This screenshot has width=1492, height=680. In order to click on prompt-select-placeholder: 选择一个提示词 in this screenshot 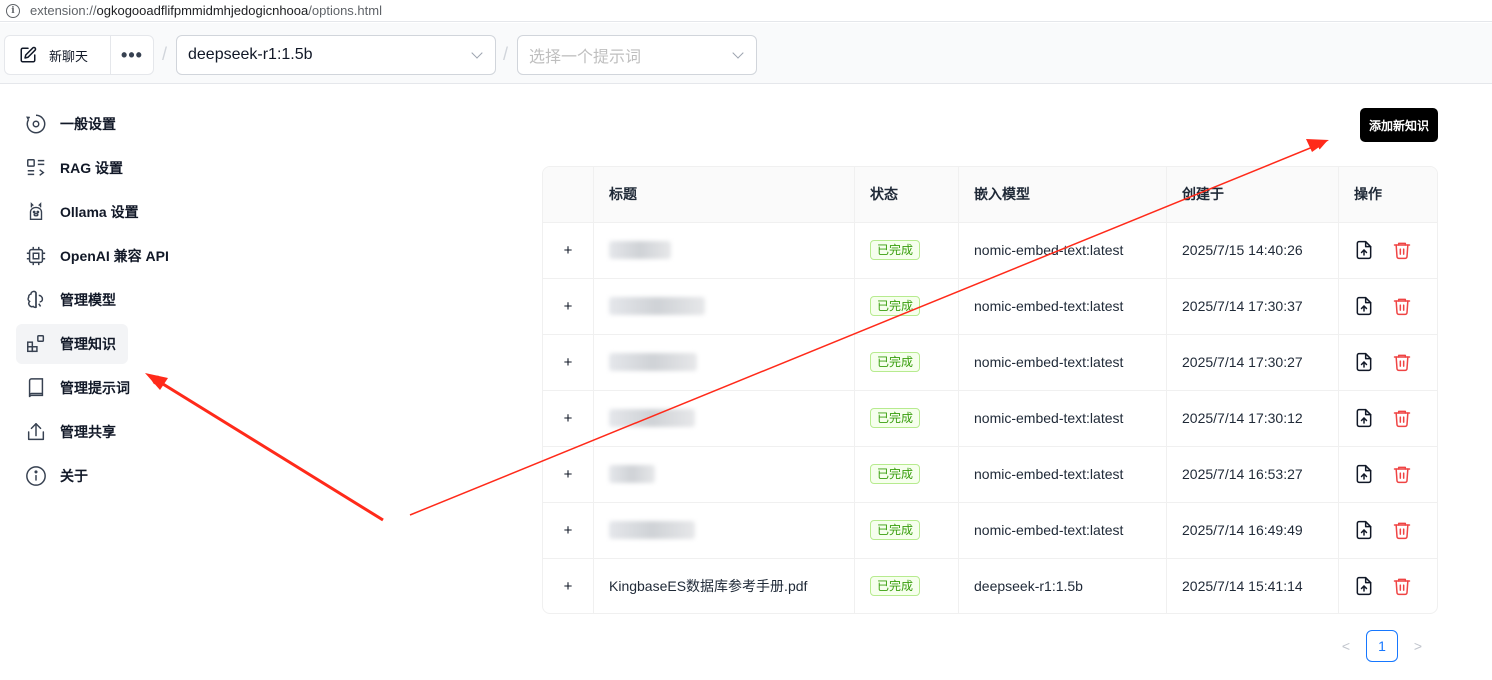, I will do `click(585, 57)`.